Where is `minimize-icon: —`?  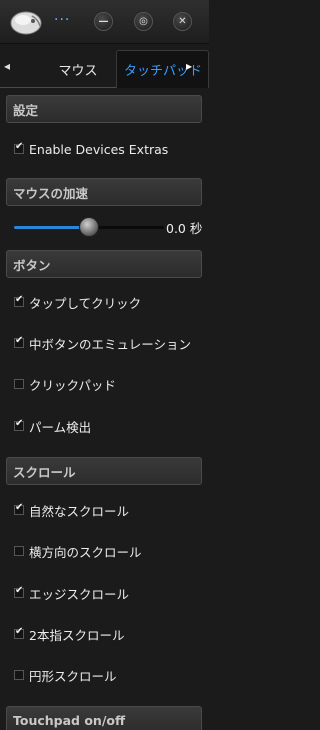 minimize-icon: — is located at coordinates (103, 21).